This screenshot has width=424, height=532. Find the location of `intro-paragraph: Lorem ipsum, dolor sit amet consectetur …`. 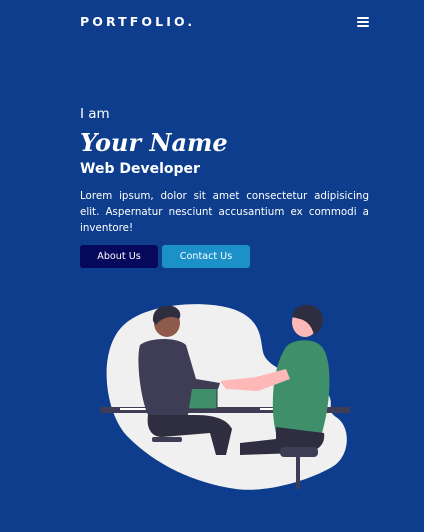

intro-paragraph: Lorem ipsum, dolor sit amet consectetur … is located at coordinates (224, 212).